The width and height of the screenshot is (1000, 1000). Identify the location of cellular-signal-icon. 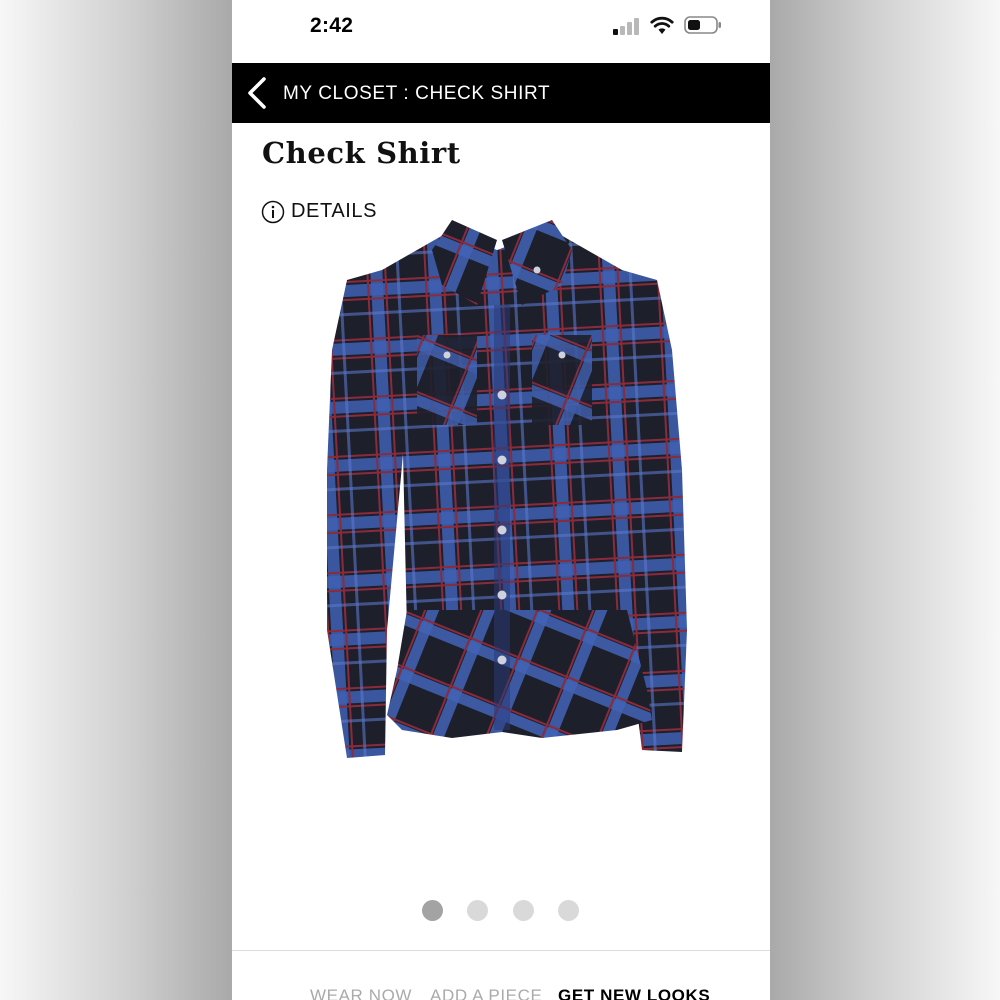
(628, 26).